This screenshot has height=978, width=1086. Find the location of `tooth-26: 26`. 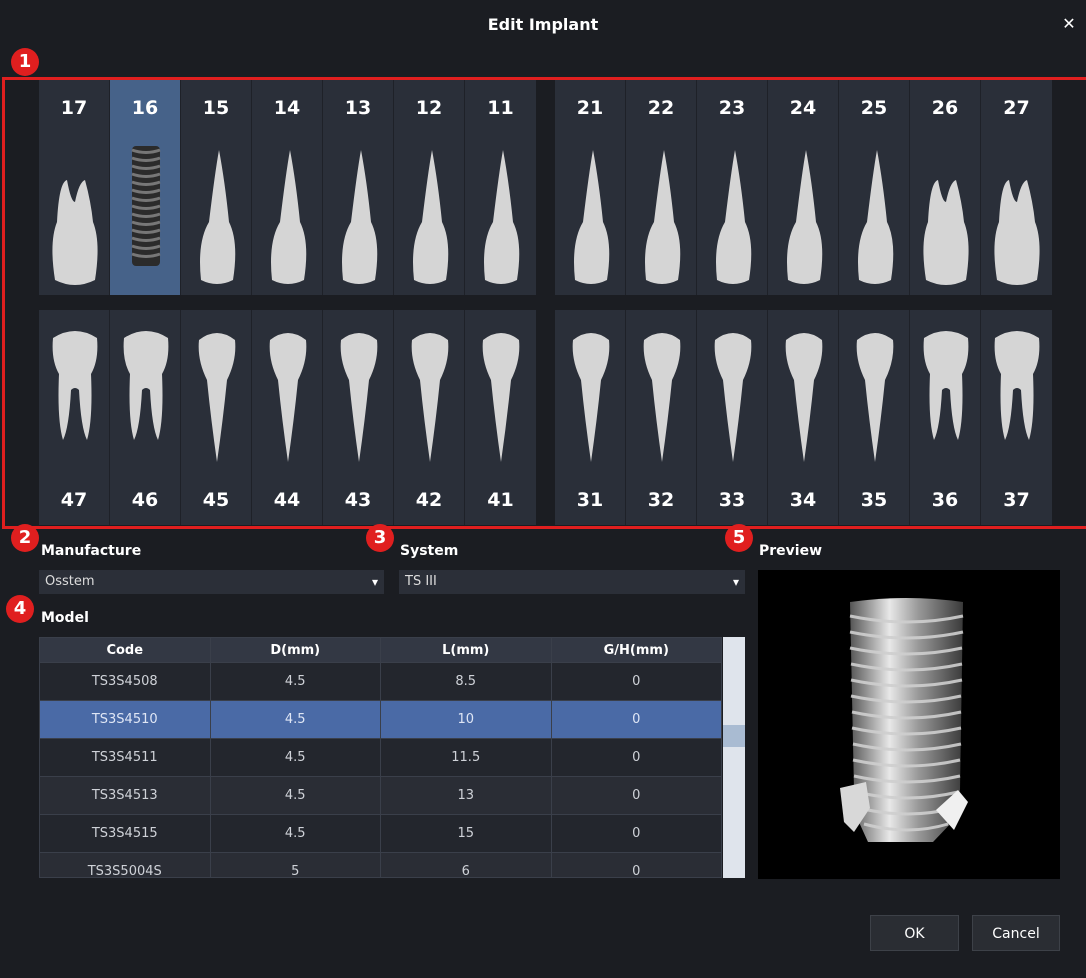

tooth-26: 26 is located at coordinates (945, 187).